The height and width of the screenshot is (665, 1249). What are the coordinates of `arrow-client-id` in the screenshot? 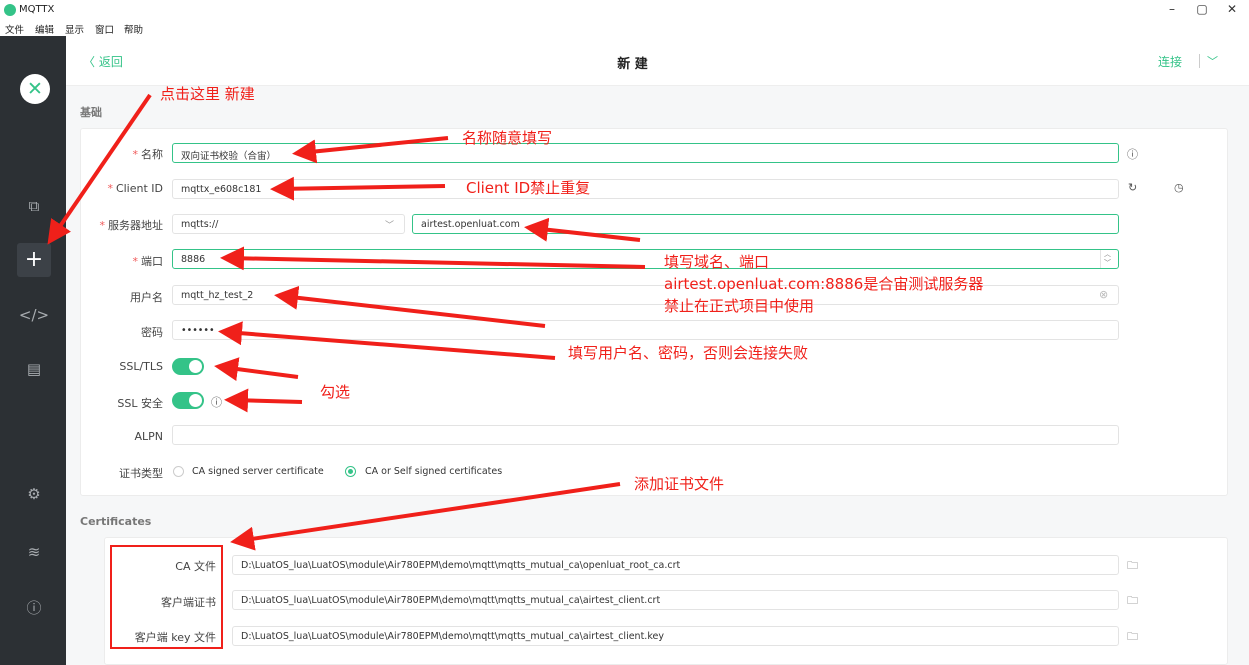 It's located at (358, 188).